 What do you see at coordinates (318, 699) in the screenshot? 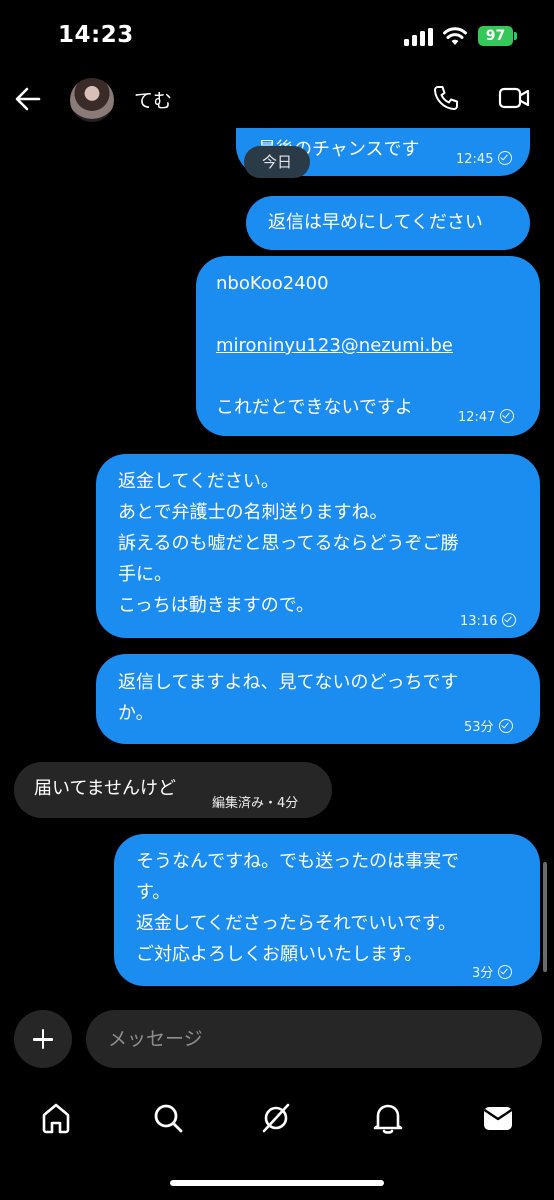
I see `message-bubble: 返信してますよね、見てないのどっちです か。 53分` at bounding box center [318, 699].